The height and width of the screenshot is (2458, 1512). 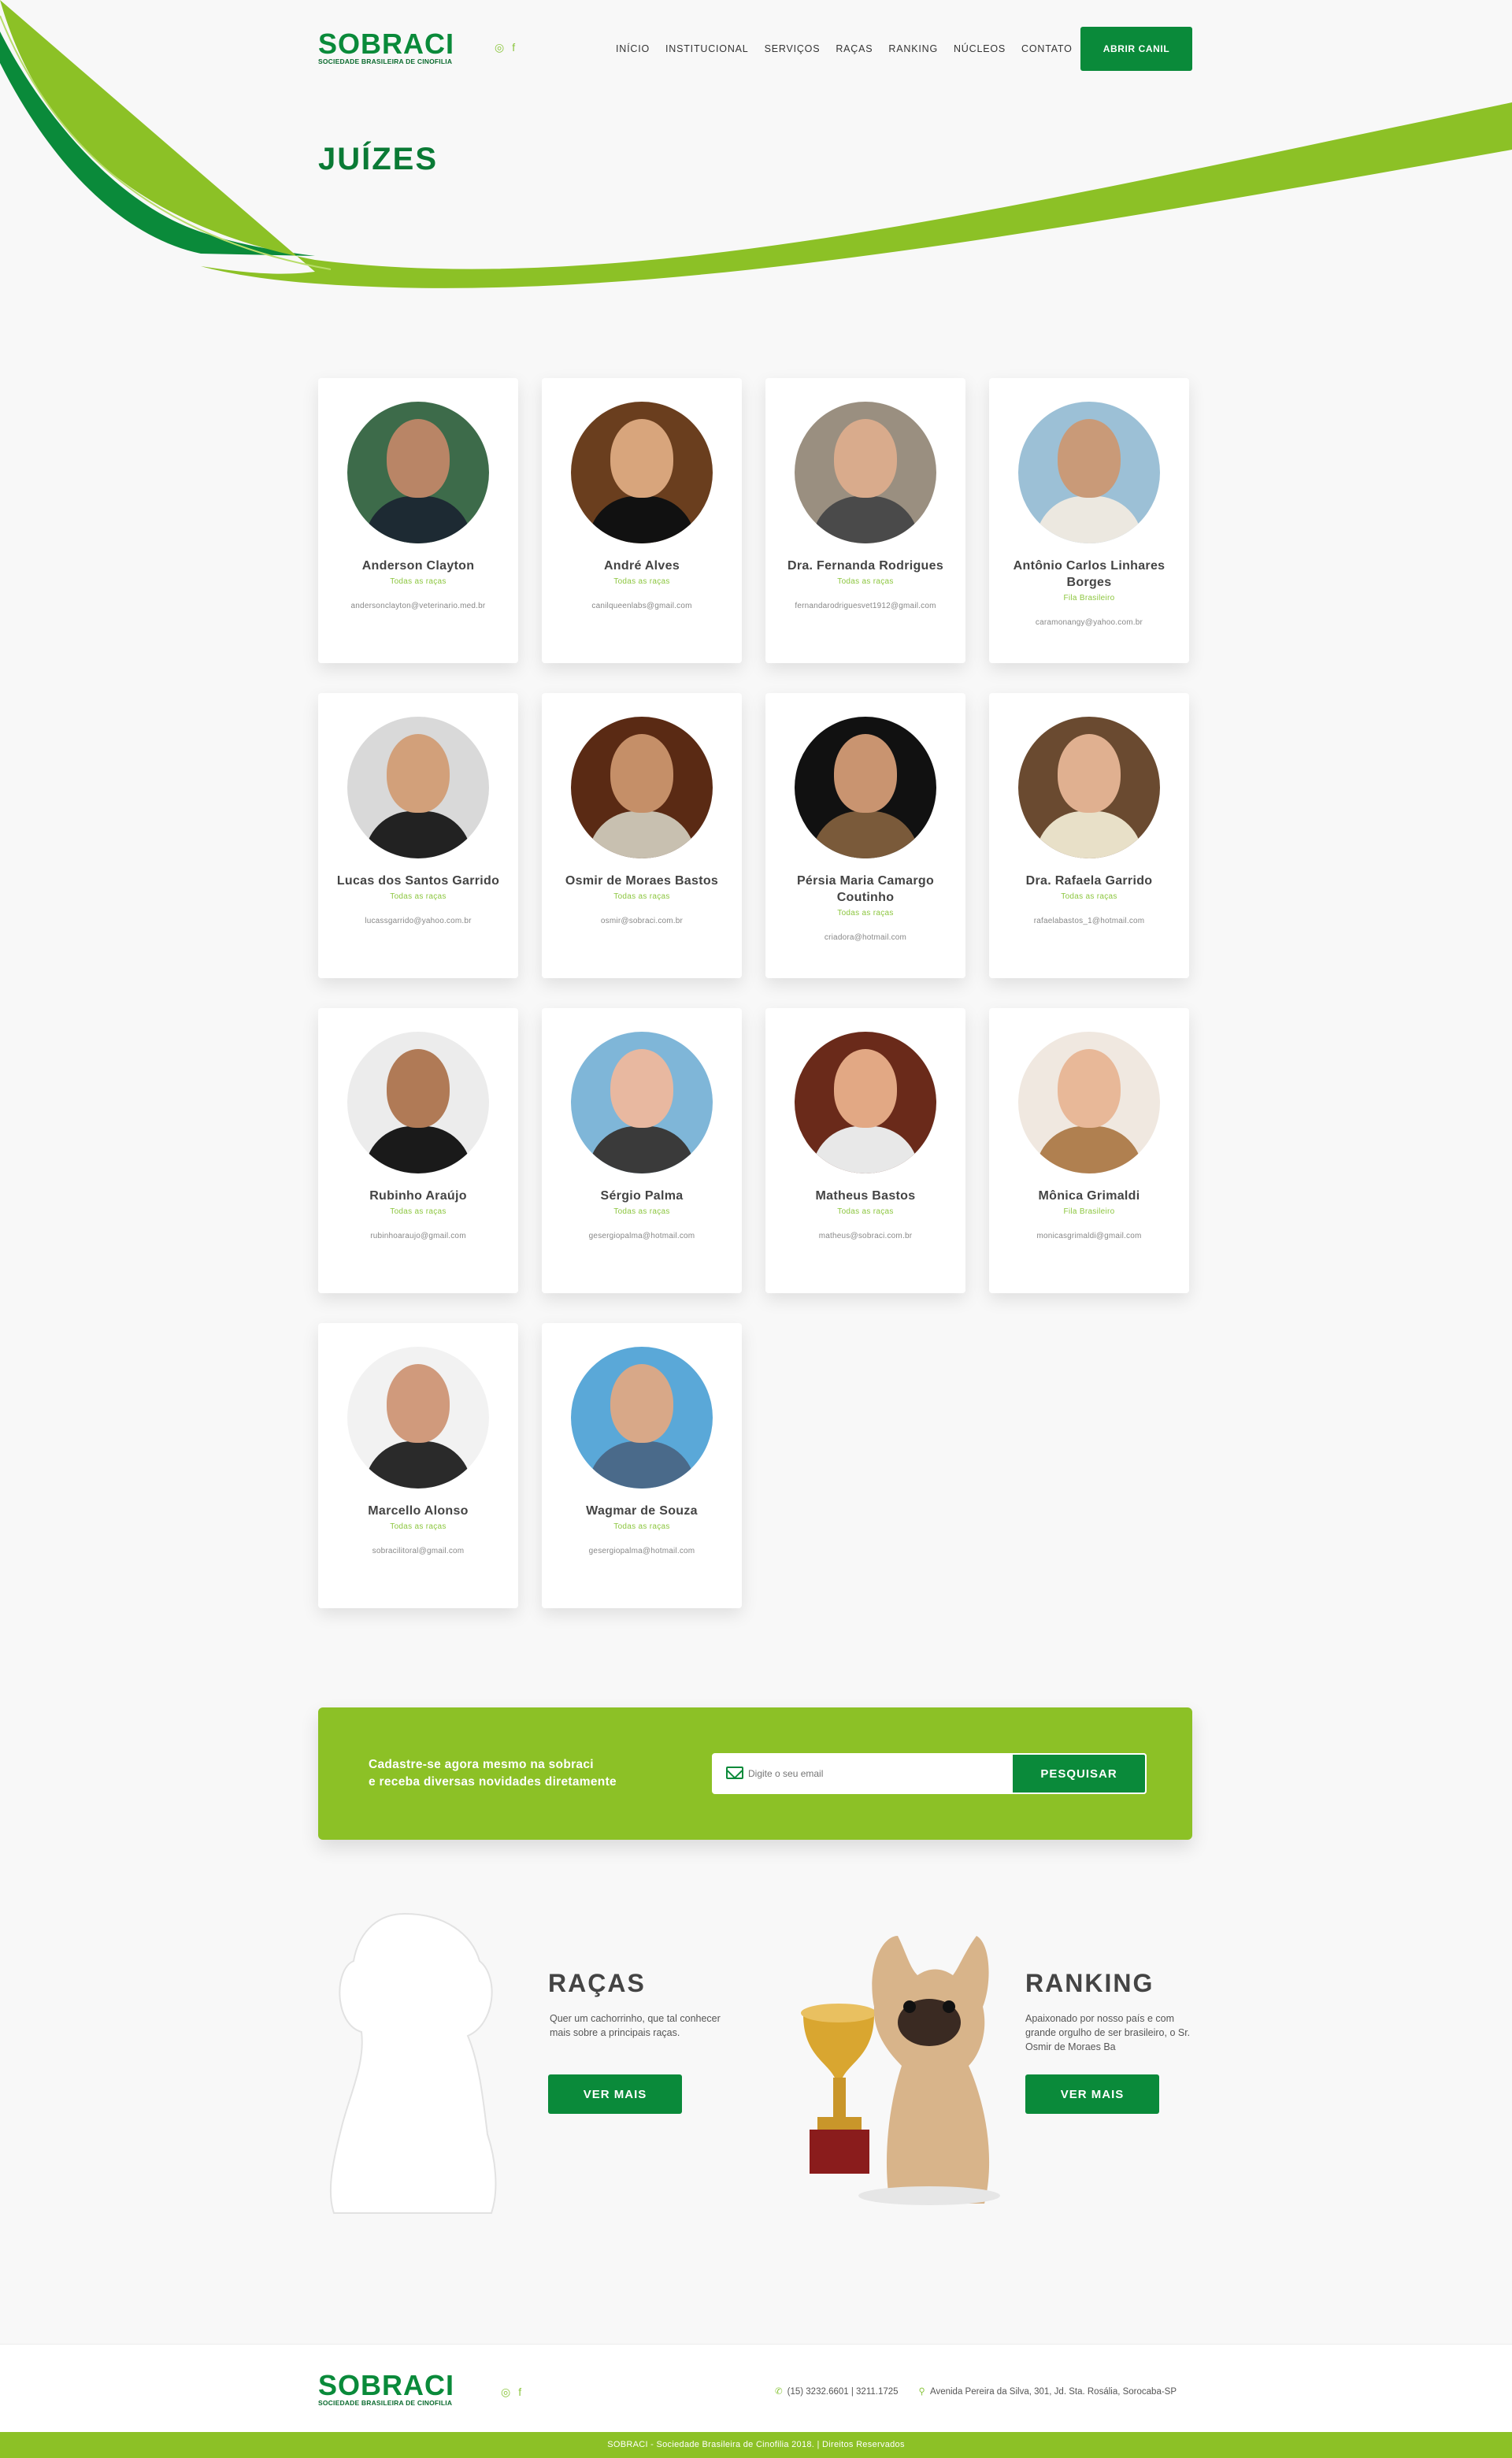 What do you see at coordinates (418, 1551) in the screenshot?
I see `judge-email: sobracilitoral@gmail.com` at bounding box center [418, 1551].